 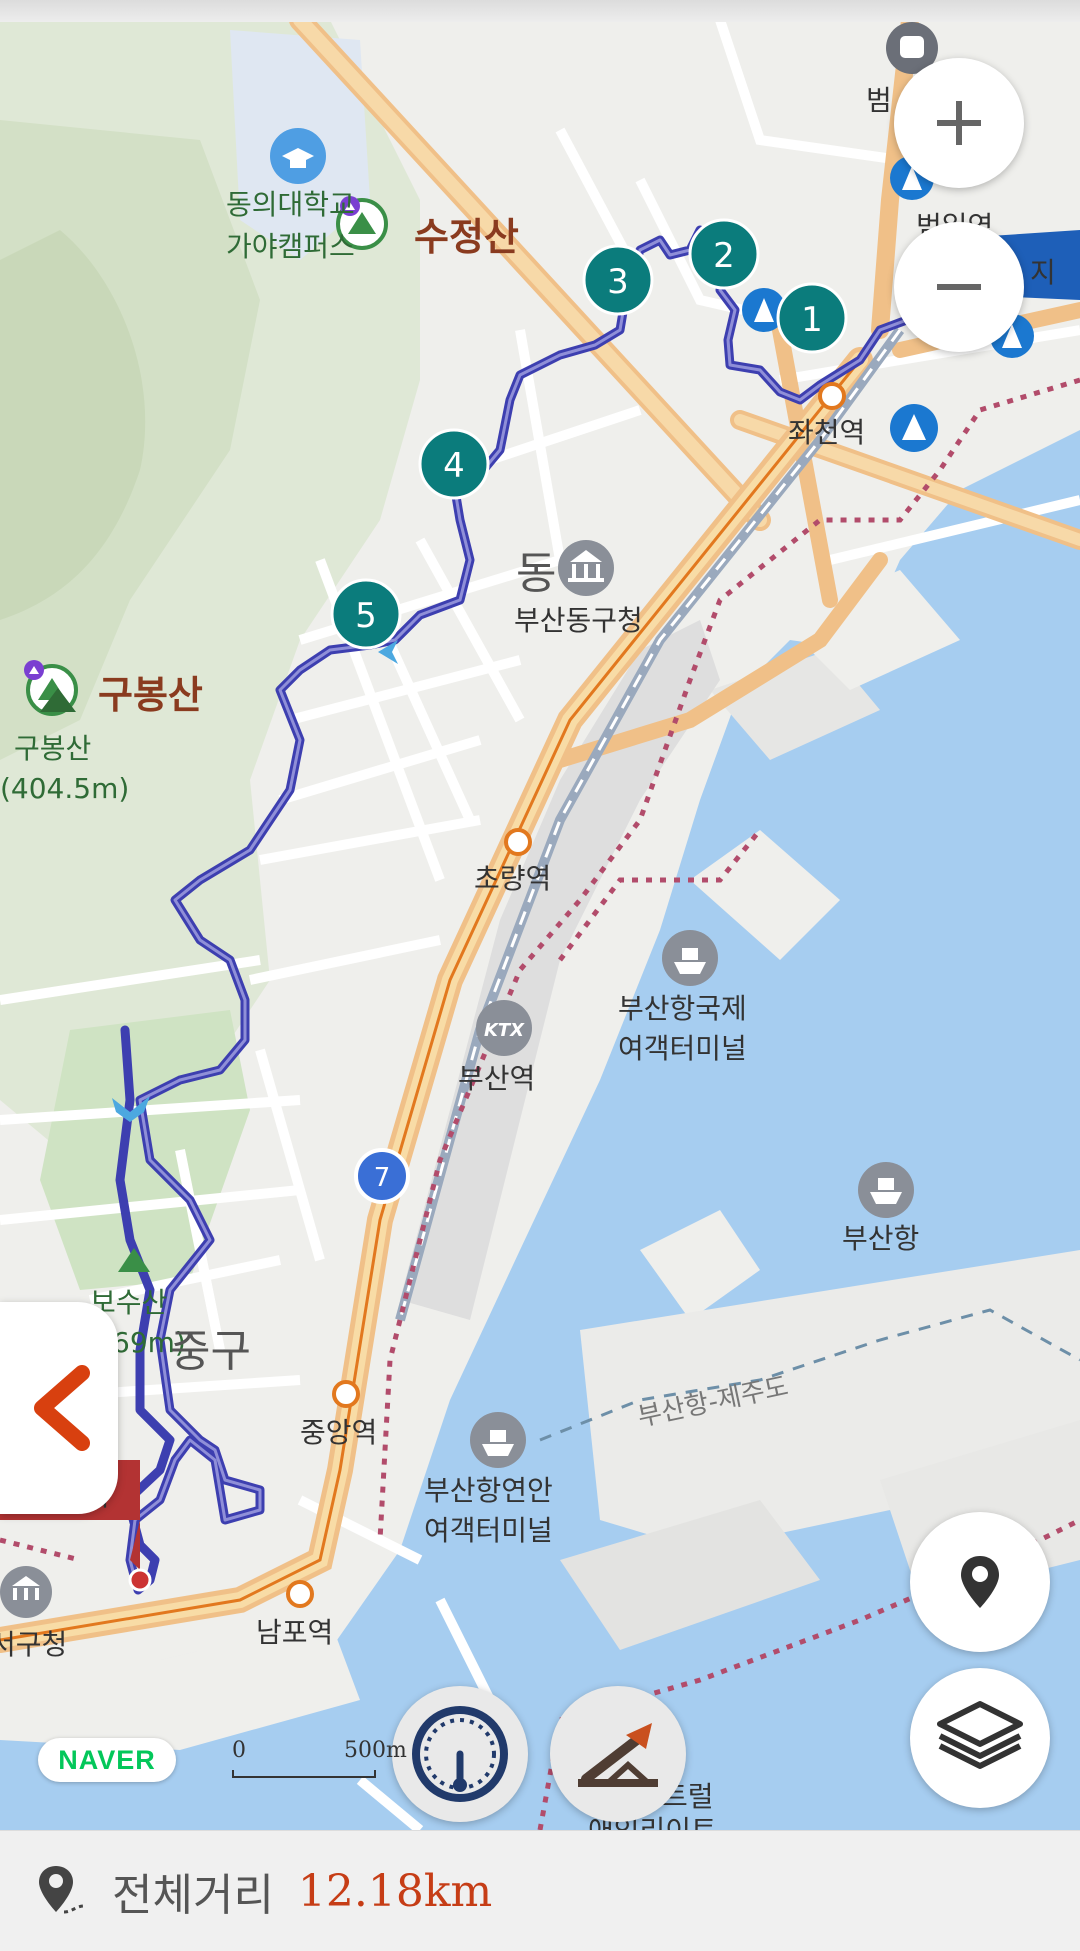 I want to click on place-label: 부산항국제, so click(x=682, y=1008).